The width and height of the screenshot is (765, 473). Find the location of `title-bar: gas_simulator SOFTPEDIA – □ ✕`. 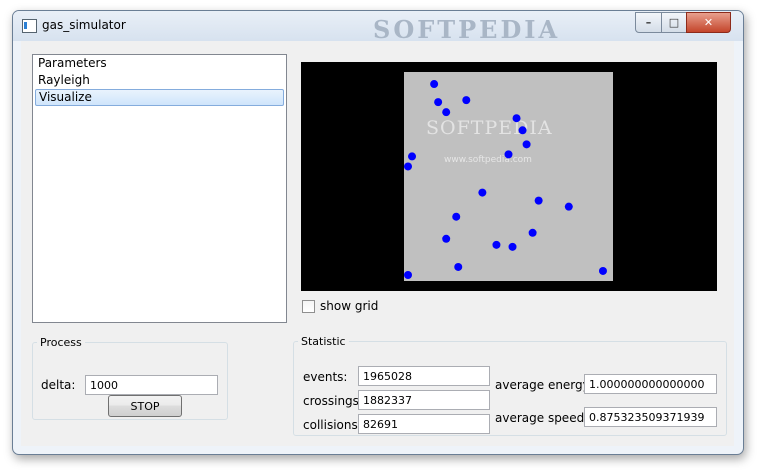

title-bar: gas_simulator SOFTPEDIA – □ ✕ is located at coordinates (378, 27).